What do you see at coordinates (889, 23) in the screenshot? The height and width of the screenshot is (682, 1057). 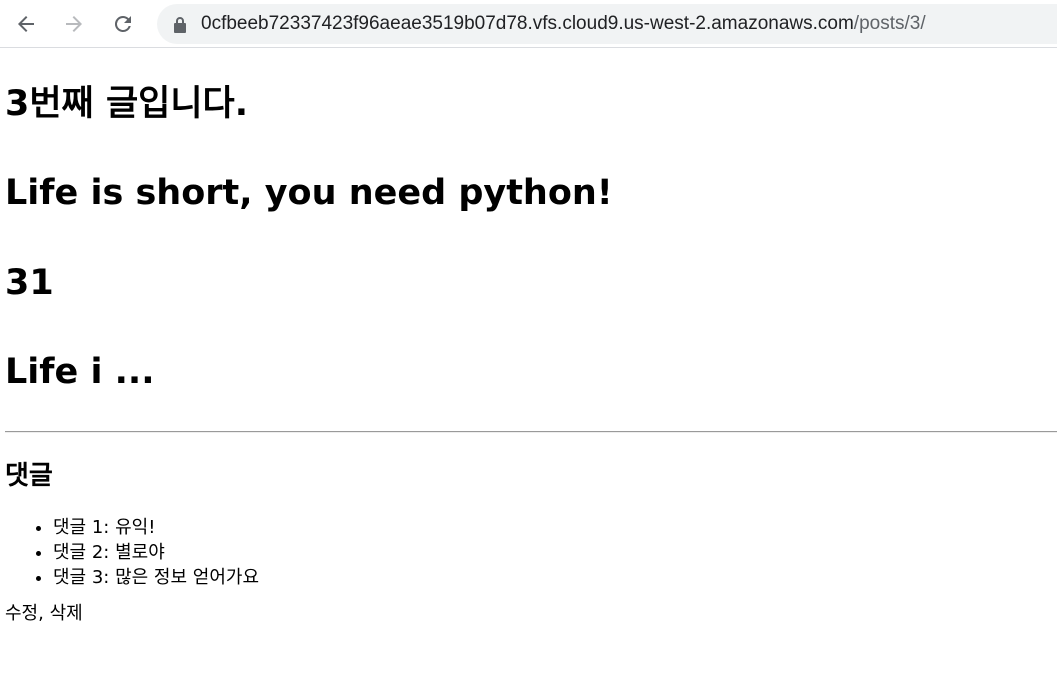 I see `url-path: /posts/3/` at bounding box center [889, 23].